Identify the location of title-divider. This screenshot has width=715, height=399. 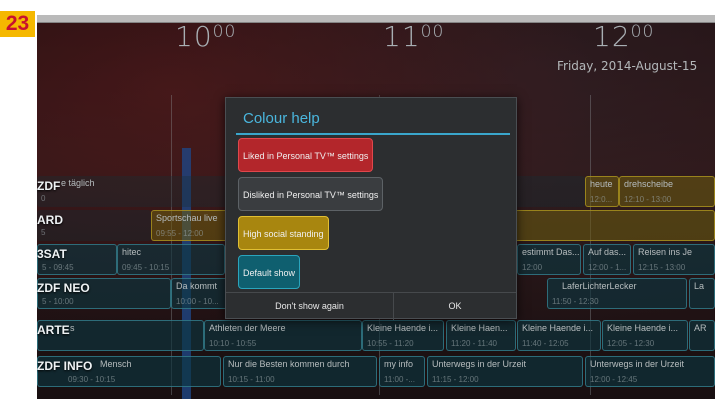
(373, 134).